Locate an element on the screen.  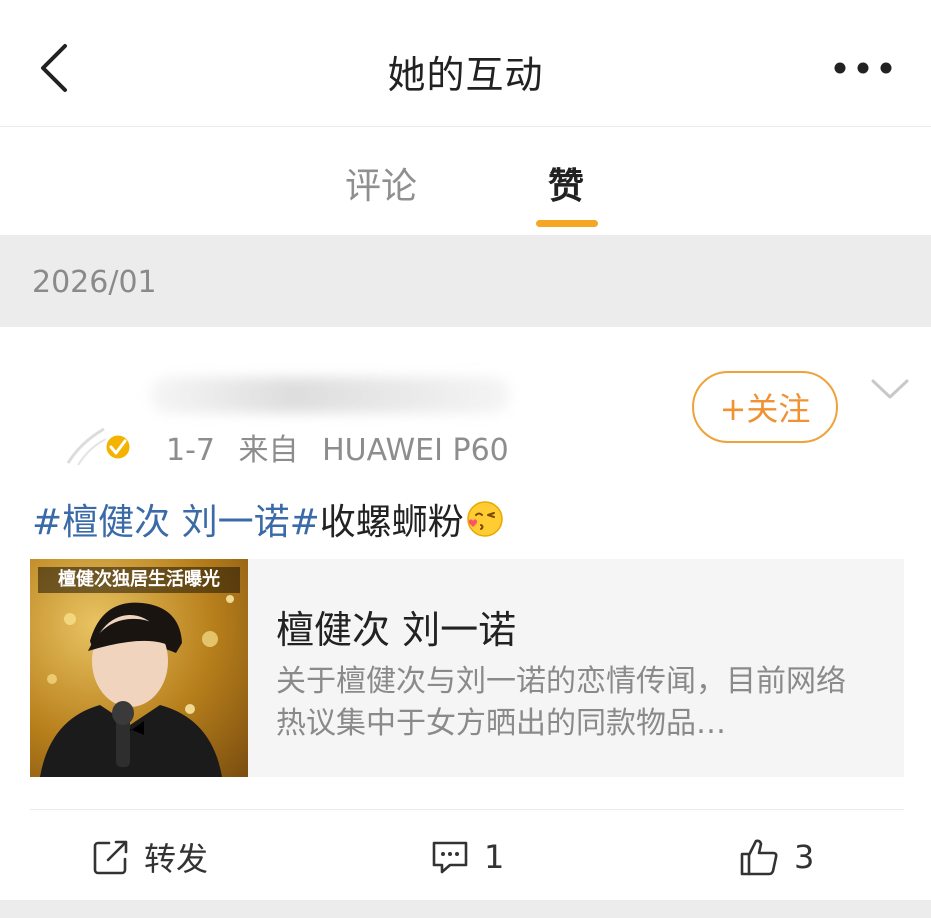
kiss-face-emoji-icon is located at coordinates (485, 519).